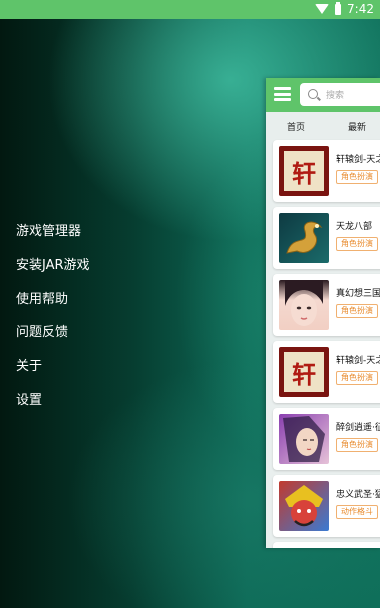 This screenshot has width=380, height=608. I want to click on game-title: 天龙八部, so click(354, 227).